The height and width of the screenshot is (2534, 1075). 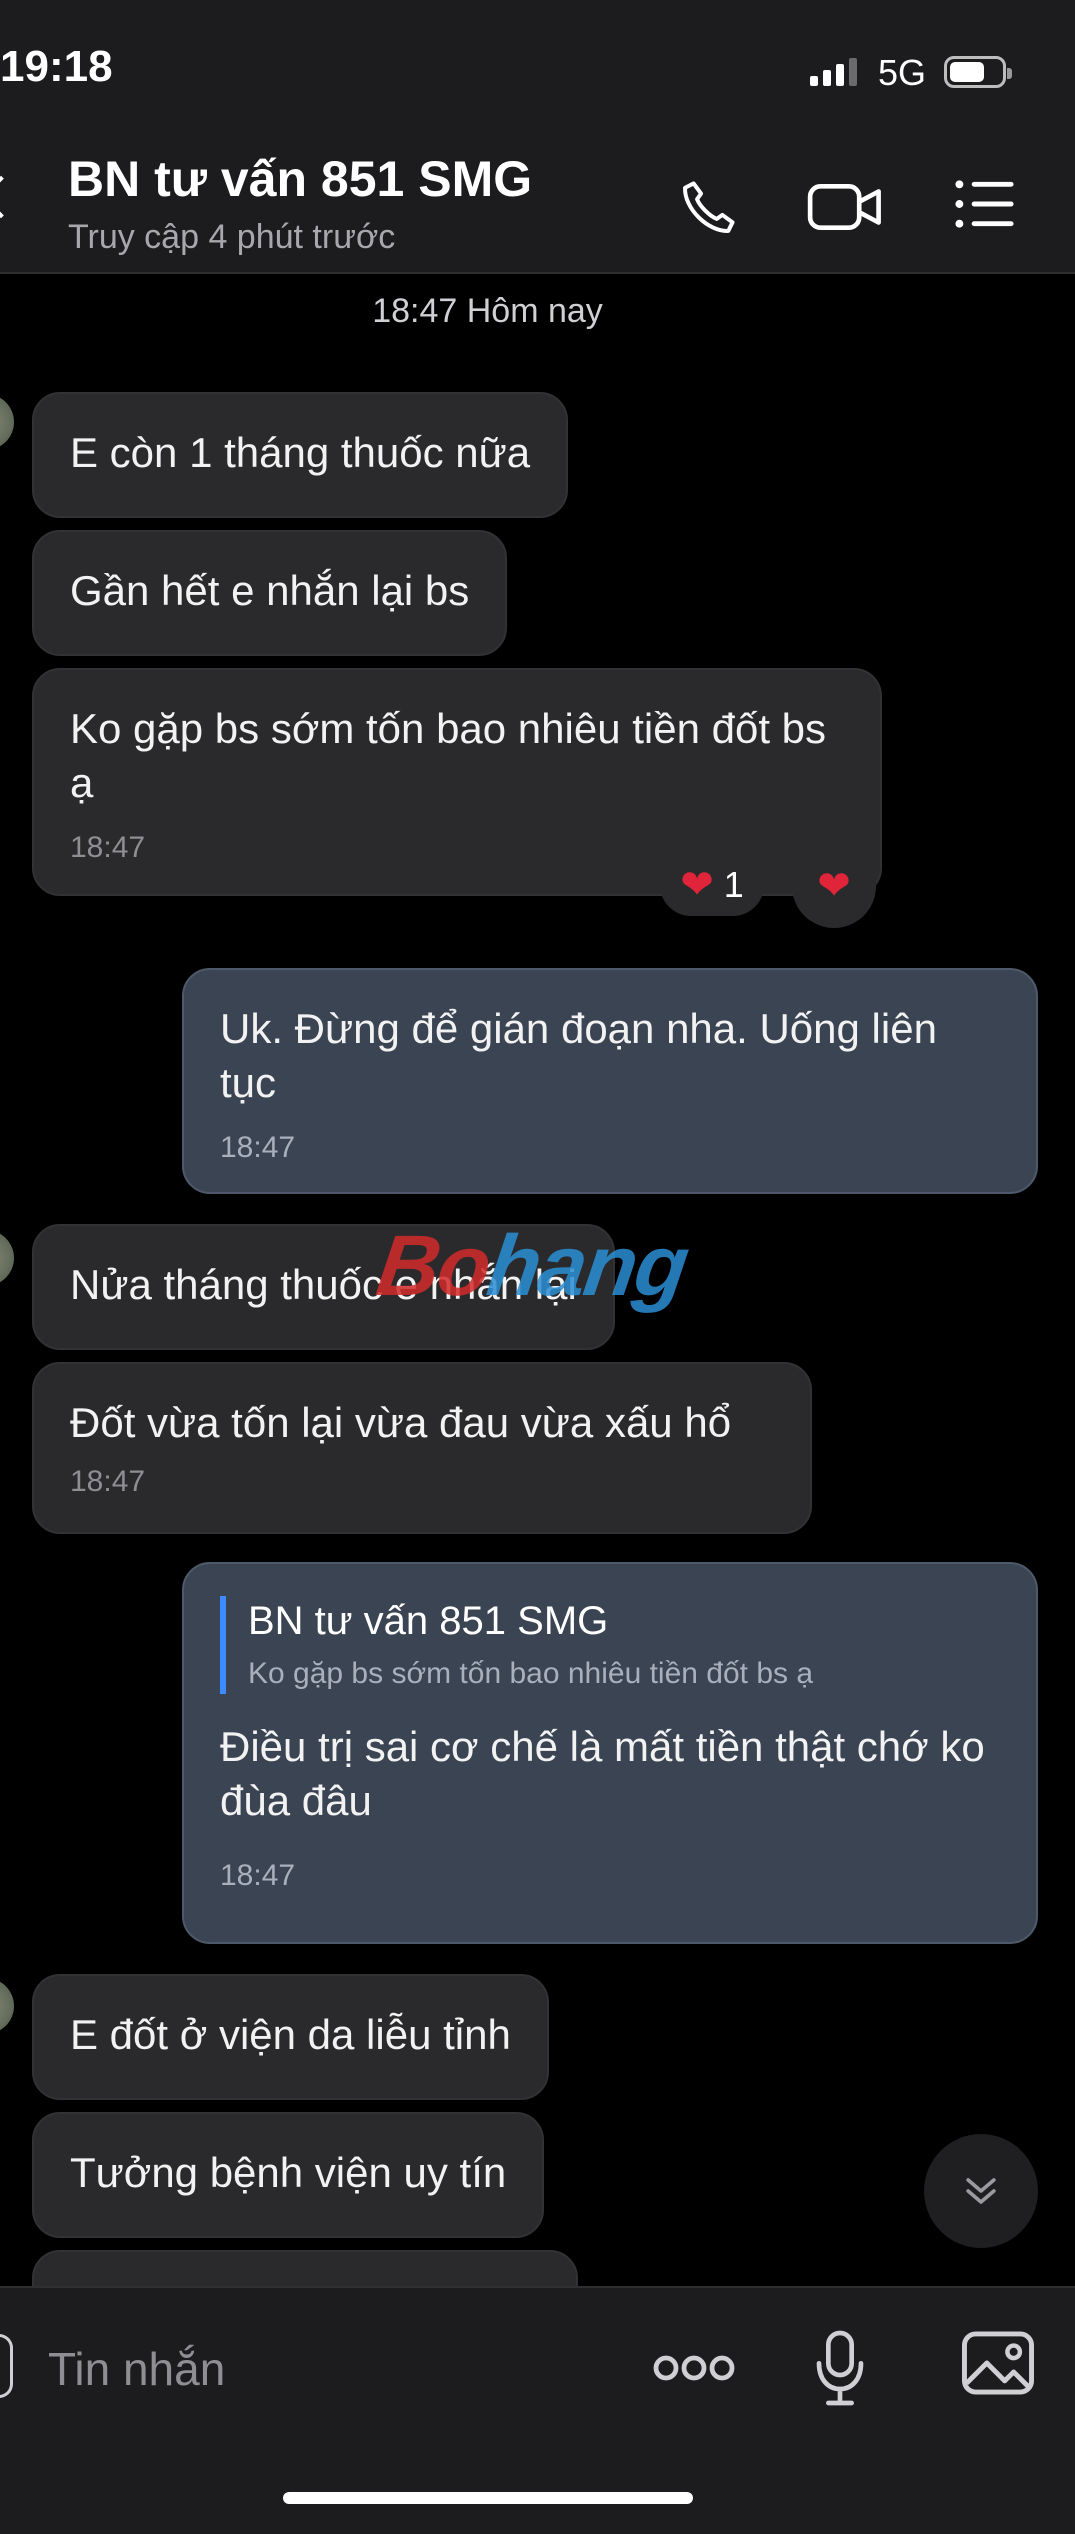 I want to click on reaction-count: 1, so click(x=733, y=884).